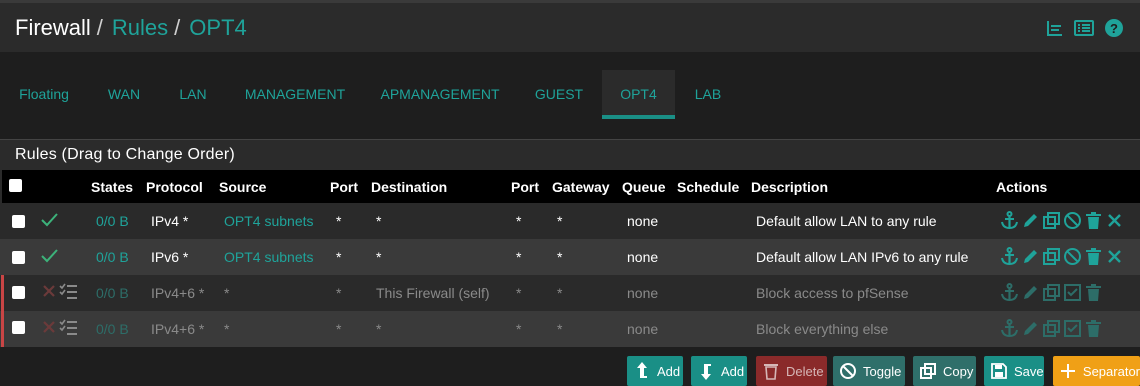 The width and height of the screenshot is (1140, 386). What do you see at coordinates (832, 293) in the screenshot?
I see `description-value: Block access to pfSense` at bounding box center [832, 293].